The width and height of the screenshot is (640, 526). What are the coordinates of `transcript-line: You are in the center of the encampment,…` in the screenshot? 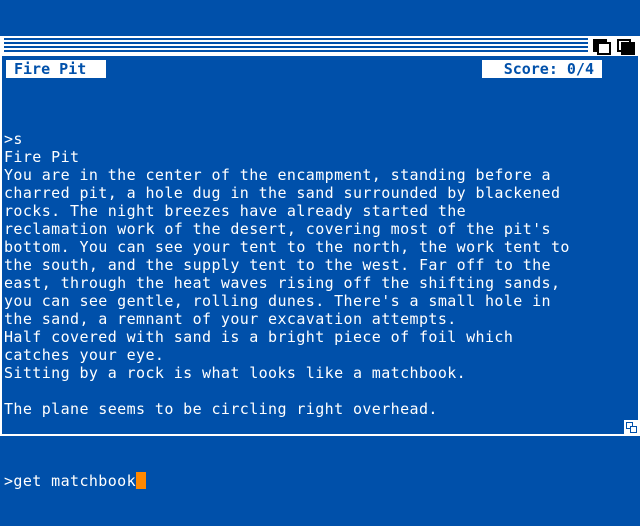 It's located at (277, 175).